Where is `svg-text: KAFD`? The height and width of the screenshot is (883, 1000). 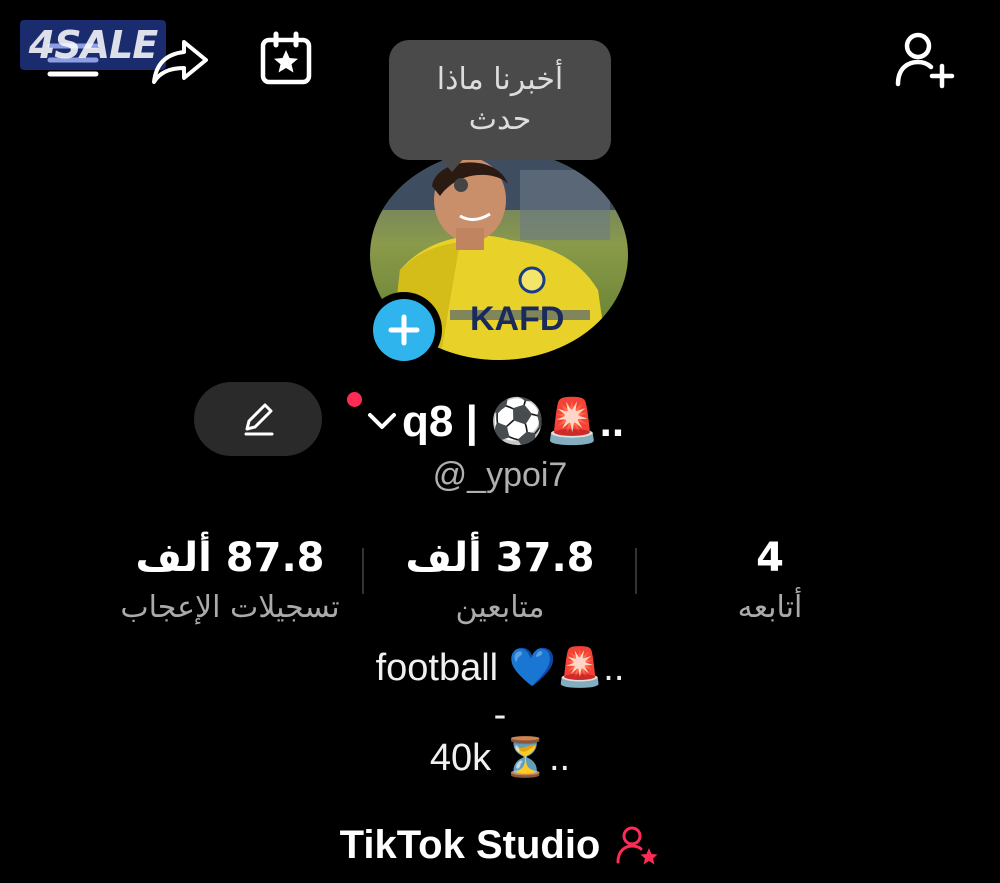 svg-text: KAFD is located at coordinates (517, 319).